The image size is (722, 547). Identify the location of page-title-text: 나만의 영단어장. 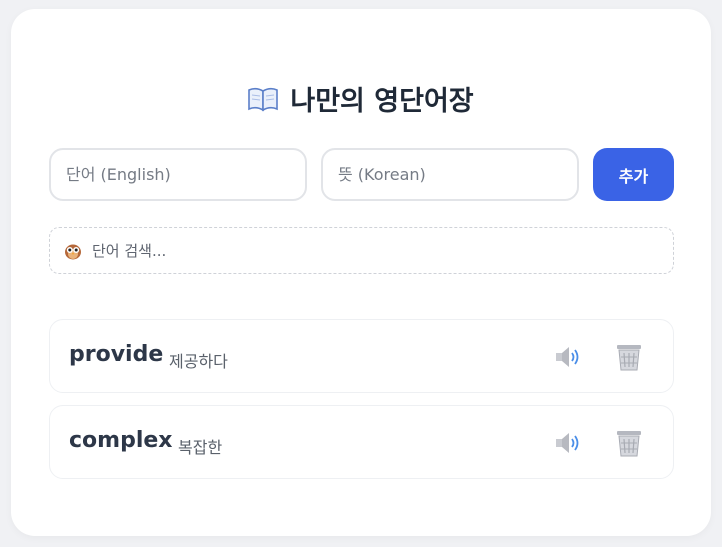
(382, 101).